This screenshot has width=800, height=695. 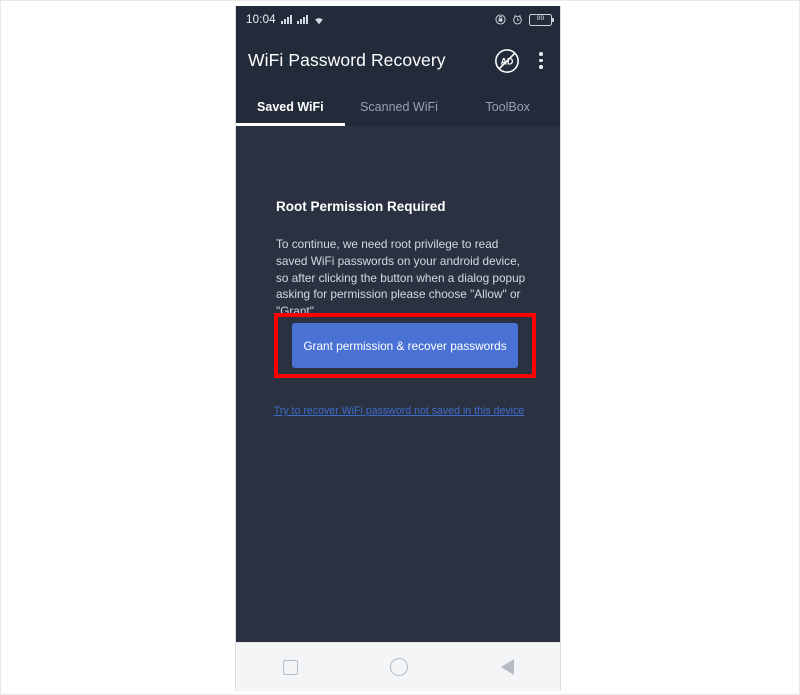 What do you see at coordinates (318, 20) in the screenshot?
I see `wifi-icon` at bounding box center [318, 20].